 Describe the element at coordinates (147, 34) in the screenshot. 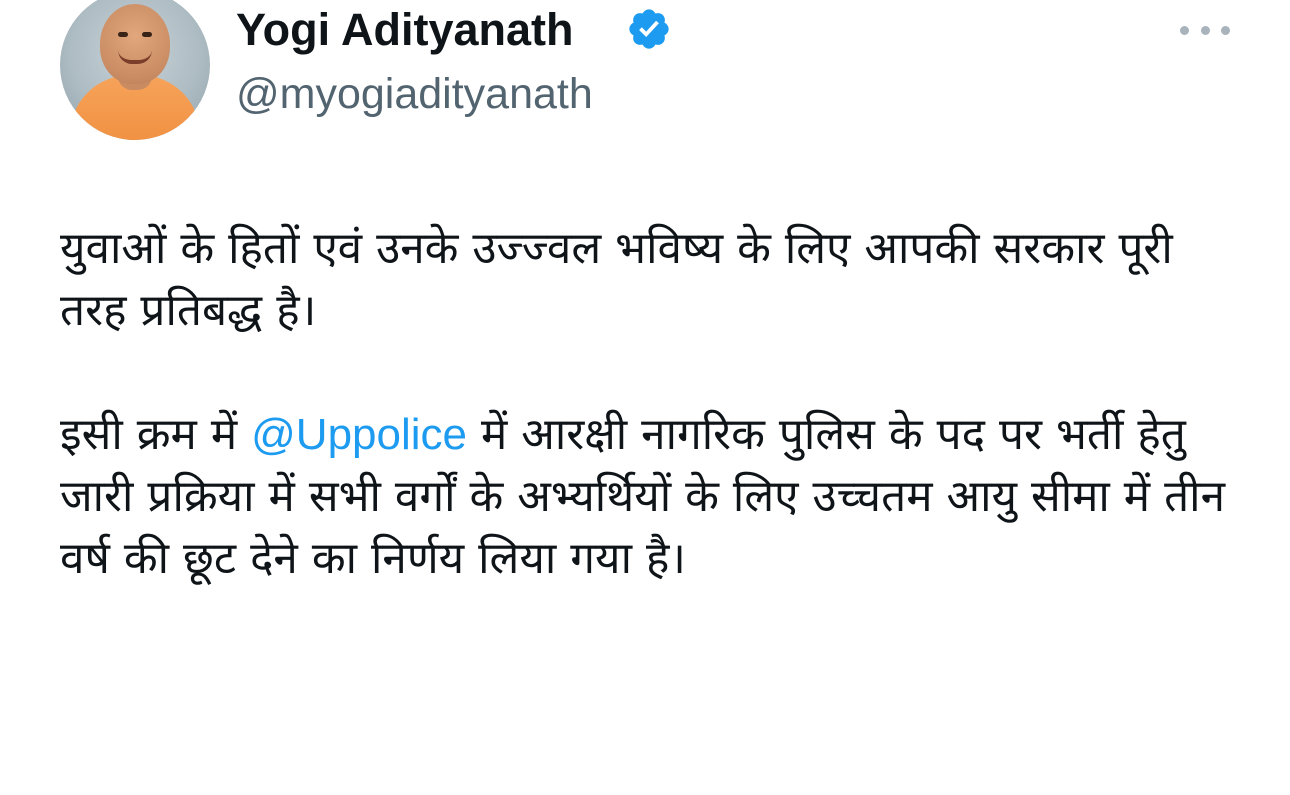

I see `avatar-eye-right` at that location.